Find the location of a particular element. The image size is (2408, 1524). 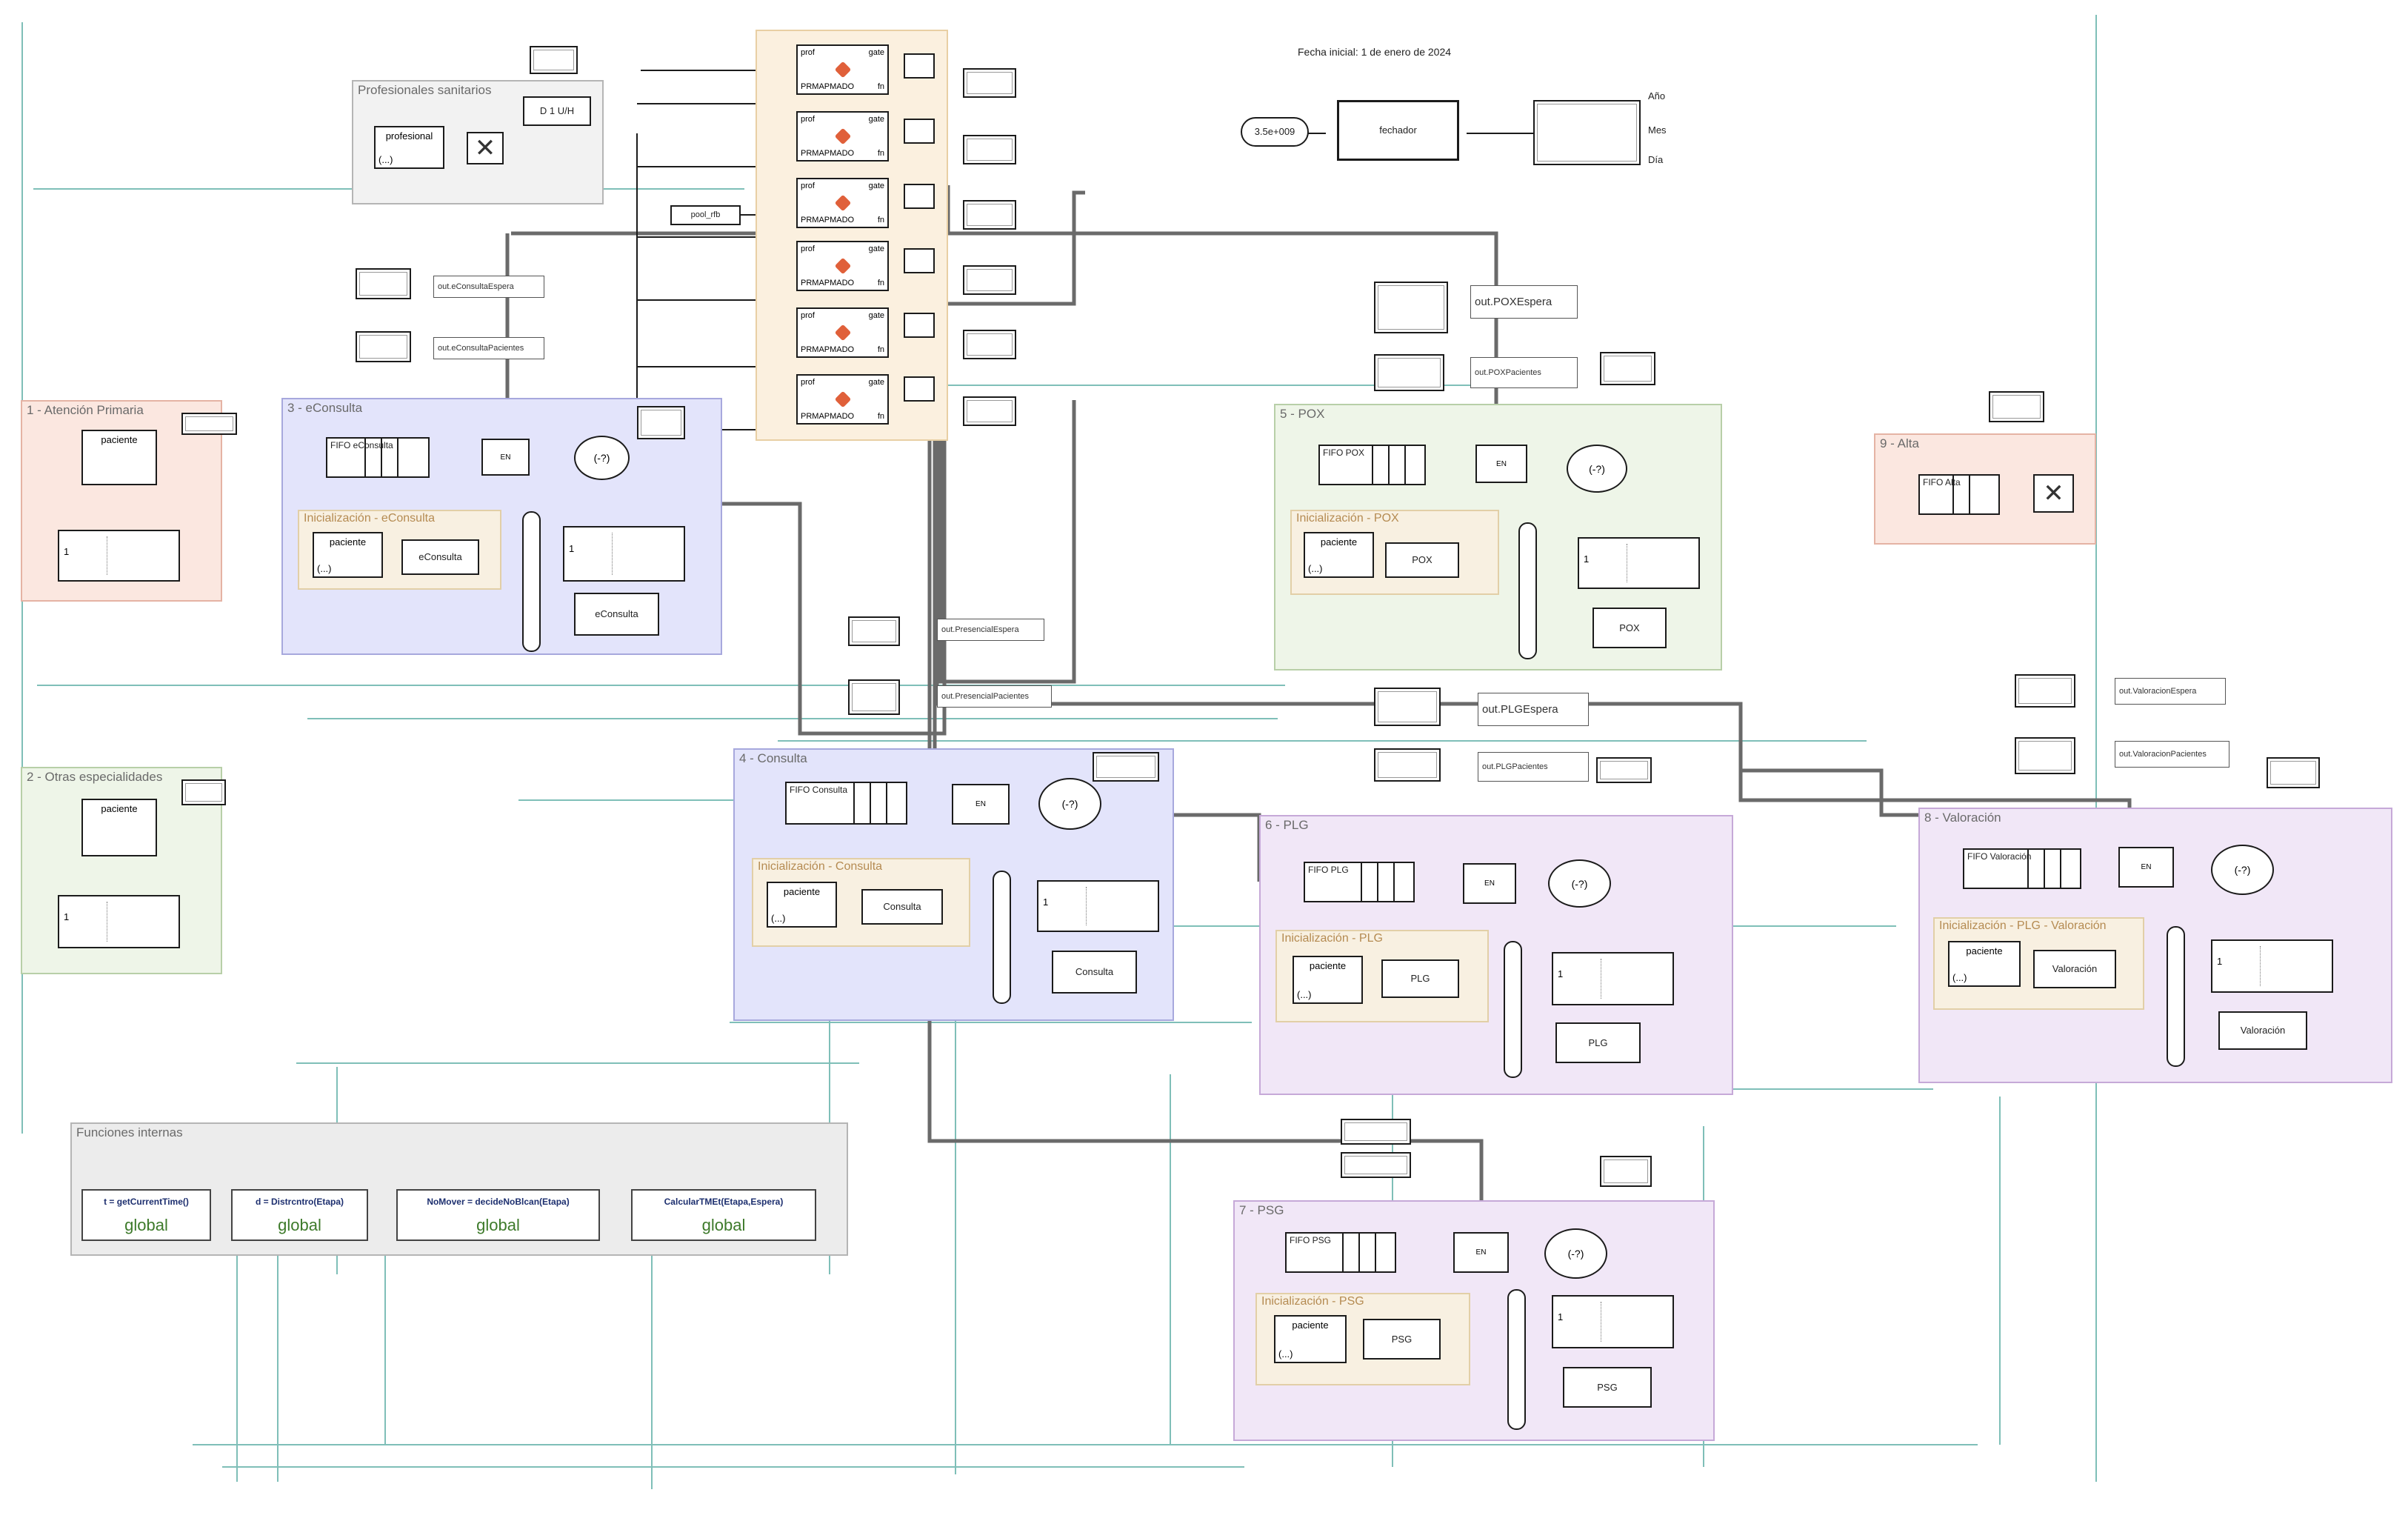

function-get-current-time: t = getCurrentTime() global is located at coordinates (146, 1215).